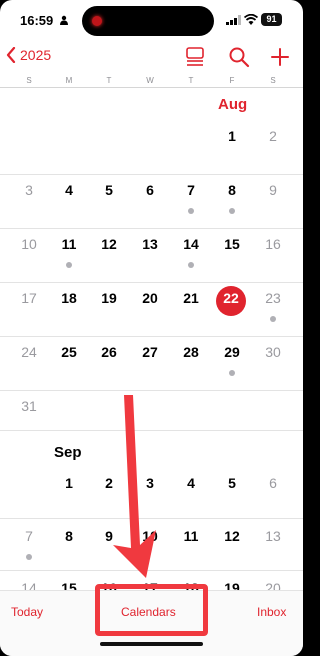 The width and height of the screenshot is (320, 656). Describe the element at coordinates (273, 298) in the screenshot. I see `day-cell: 23` at that location.